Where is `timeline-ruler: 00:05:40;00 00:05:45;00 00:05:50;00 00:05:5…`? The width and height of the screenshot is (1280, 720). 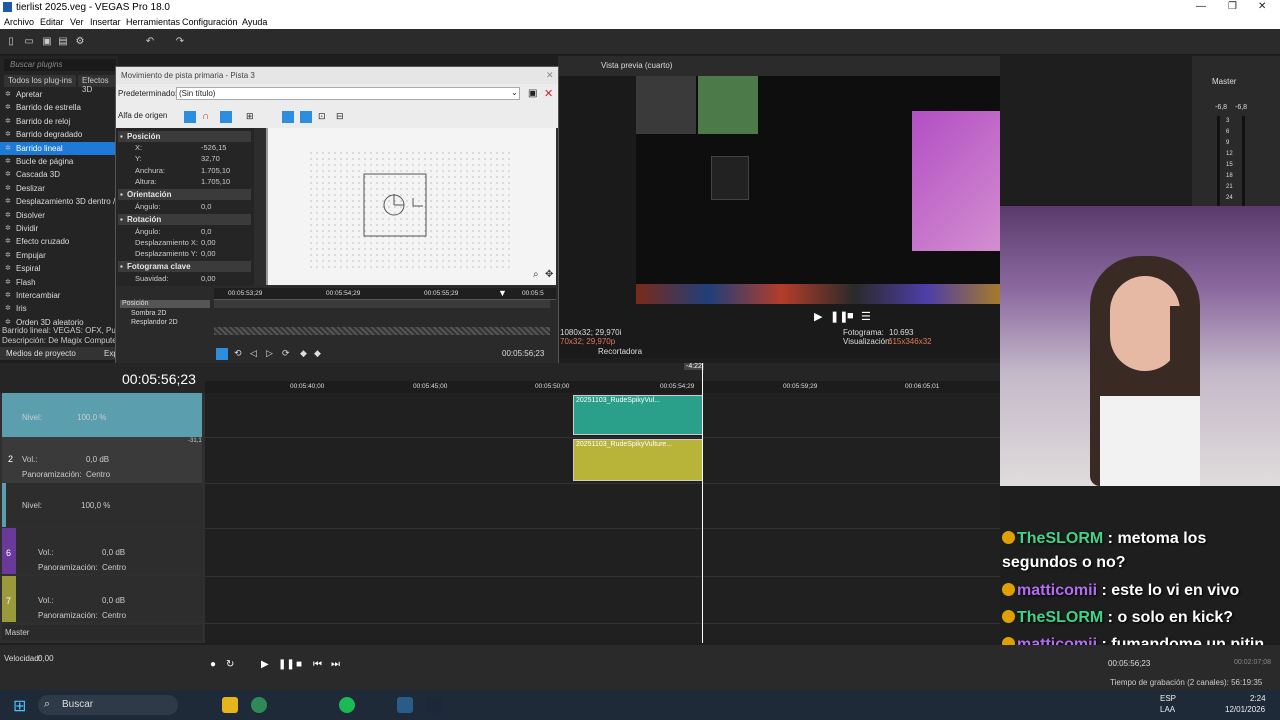
timeline-ruler: 00:05:40;00 00:05:45;00 00:05:50;00 00:05:5… is located at coordinates (602, 387).